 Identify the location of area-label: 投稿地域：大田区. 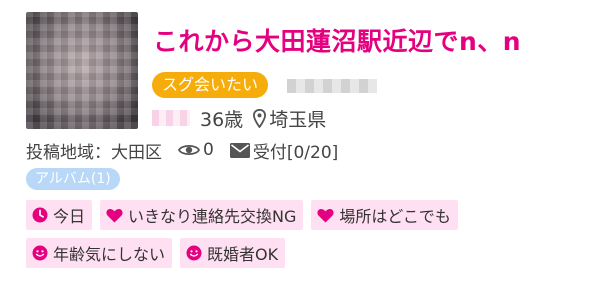
(94, 152).